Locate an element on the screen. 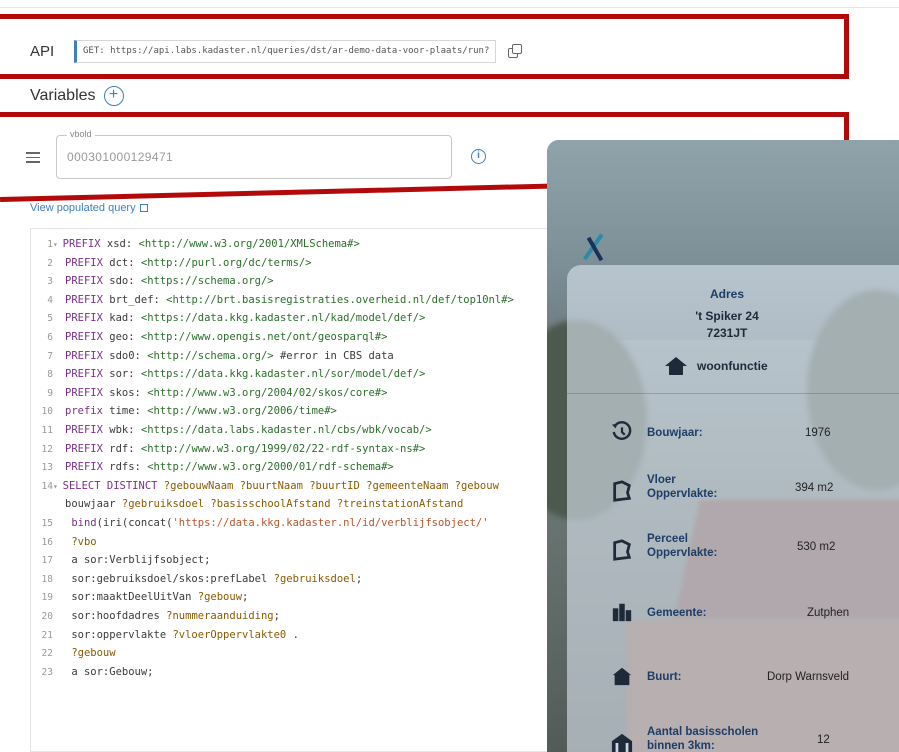 This screenshot has width=899, height=752. prop-perceeloppervlakte: Perceel Oppervlakte: 530 m2 is located at coordinates (733, 549).